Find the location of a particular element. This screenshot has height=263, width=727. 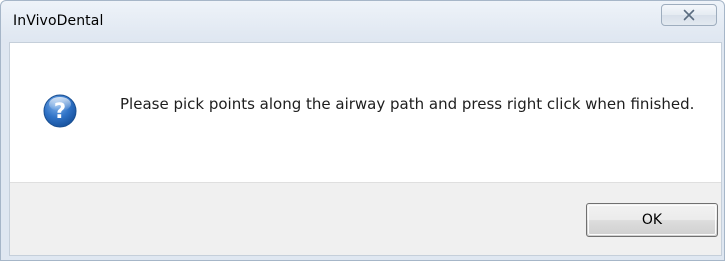

window-title: InVivoDental is located at coordinates (58, 21).